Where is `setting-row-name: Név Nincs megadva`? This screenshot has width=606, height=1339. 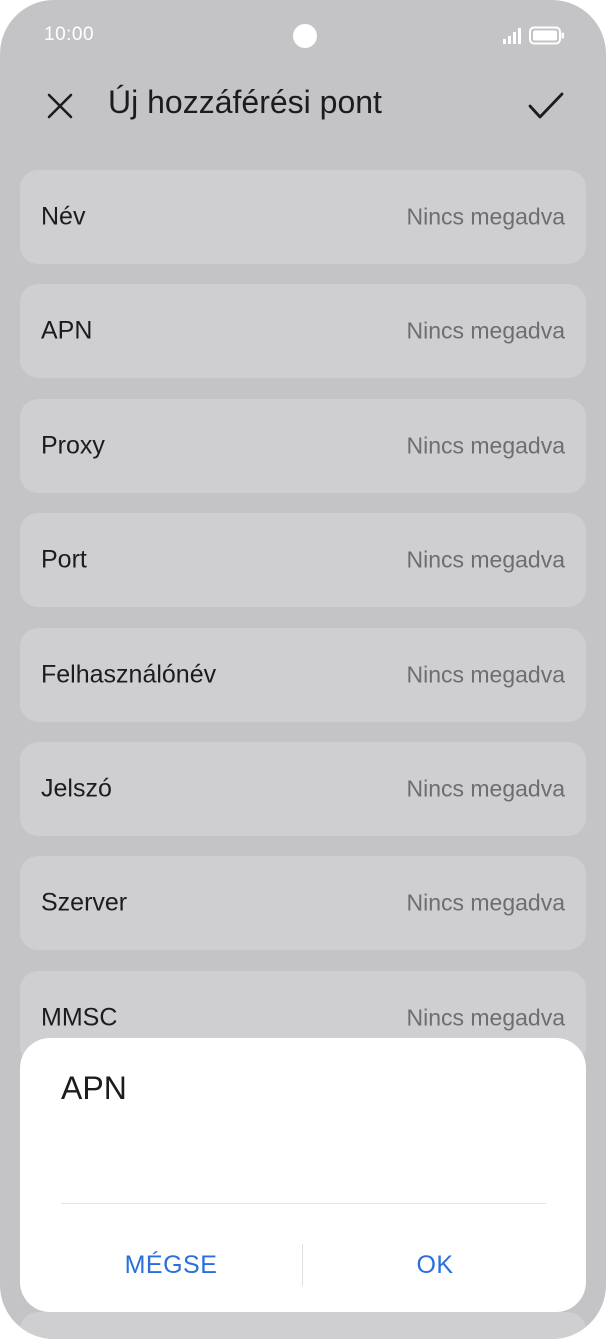
setting-row-name: Név Nincs megadva is located at coordinates (303, 217).